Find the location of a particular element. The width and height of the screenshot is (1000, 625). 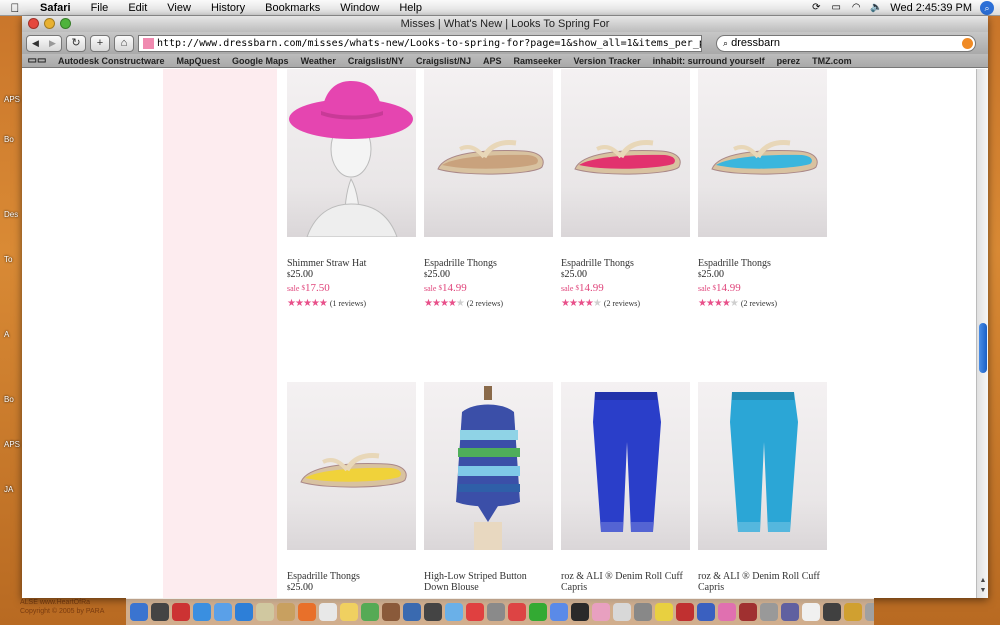

product-name: Shimmer Straw Hat is located at coordinates (351, 263).